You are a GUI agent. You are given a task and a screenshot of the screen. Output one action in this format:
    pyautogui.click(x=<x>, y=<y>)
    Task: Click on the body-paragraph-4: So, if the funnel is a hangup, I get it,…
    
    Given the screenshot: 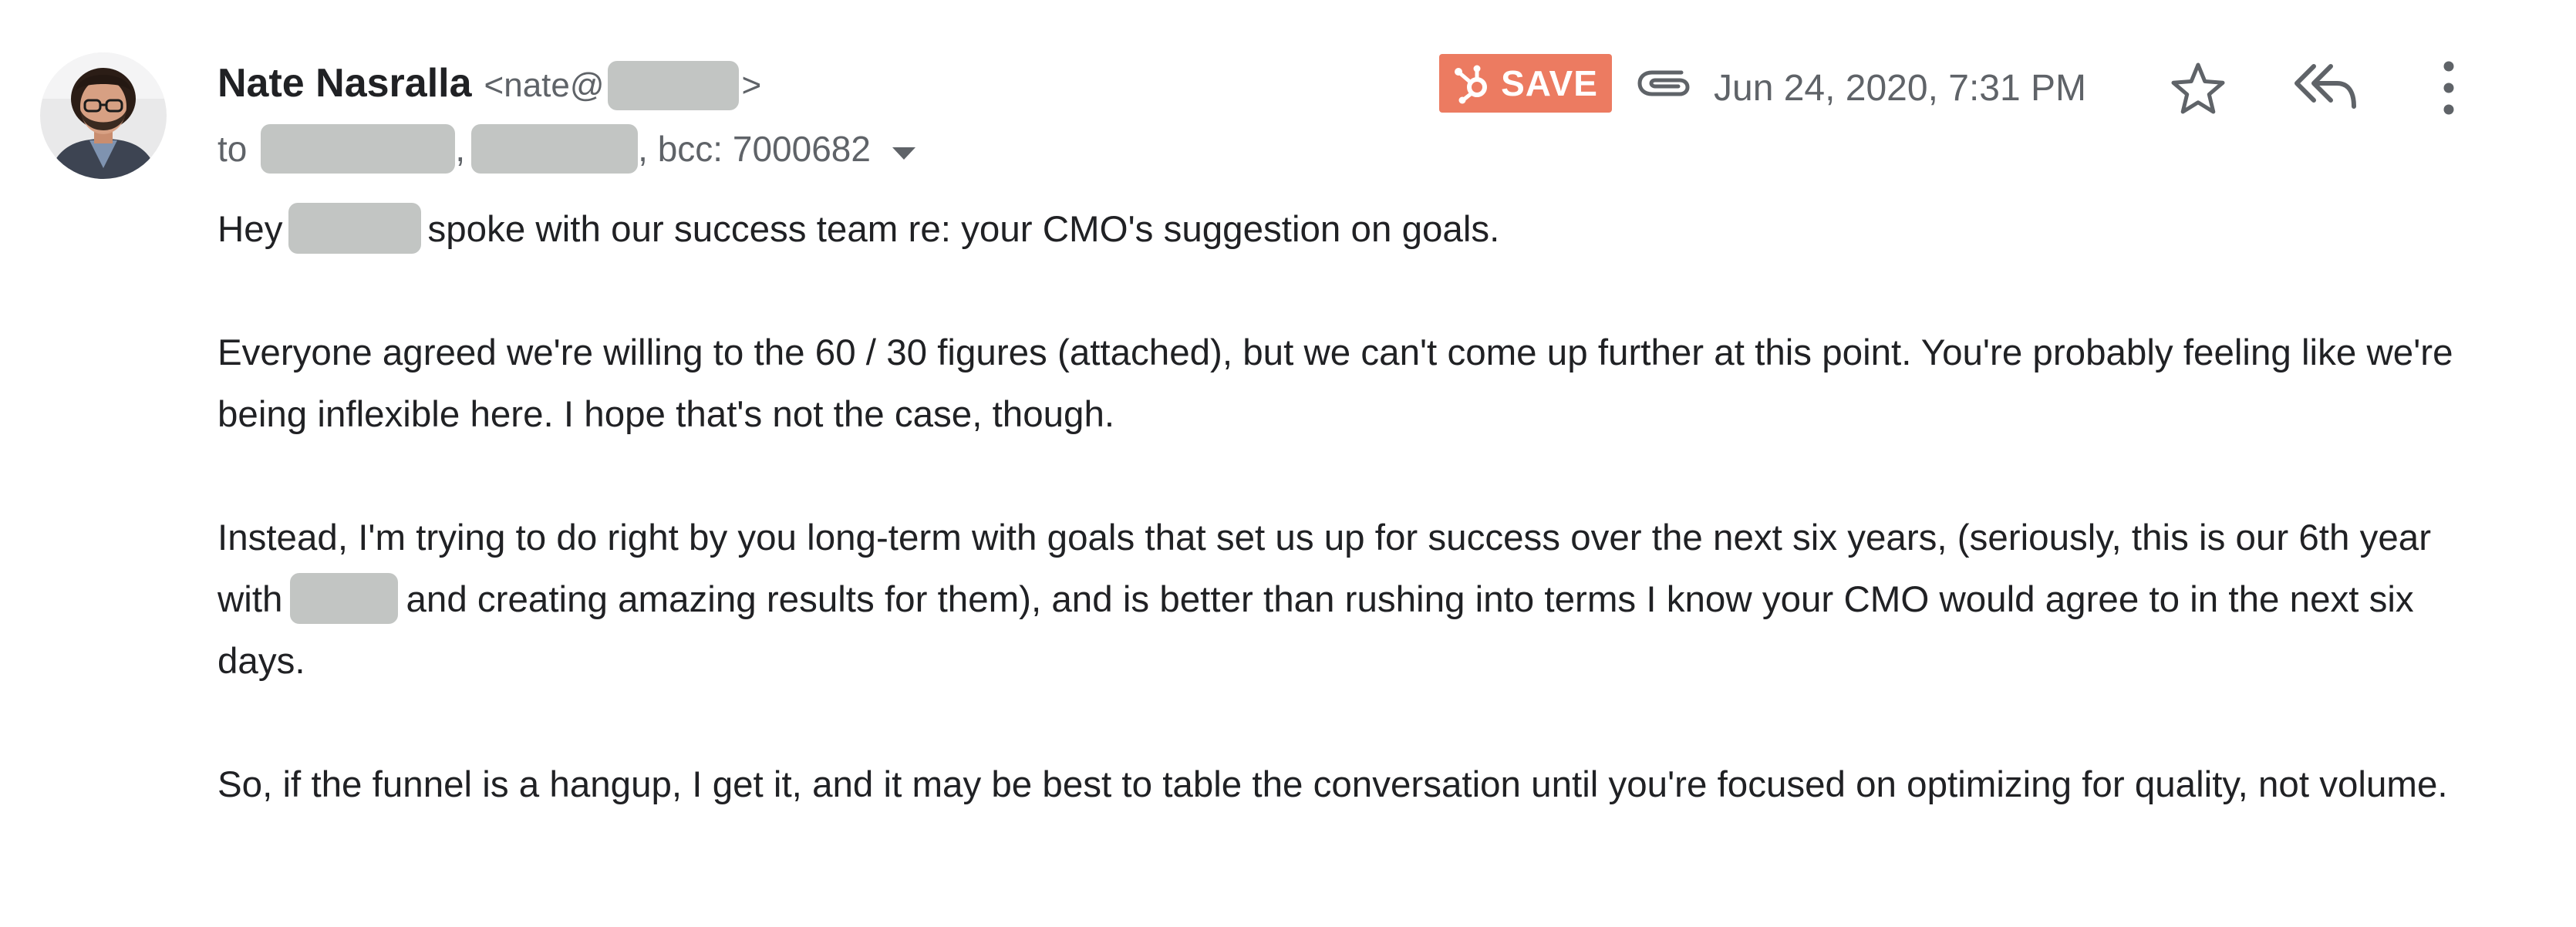 What is the action you would take?
    pyautogui.click(x=1332, y=784)
    